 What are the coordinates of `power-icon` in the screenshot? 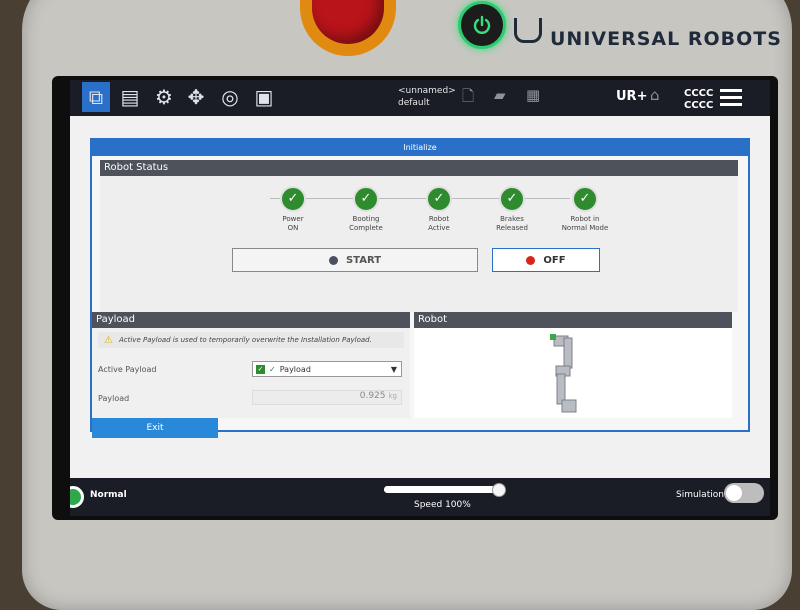 It's located at (482, 24).